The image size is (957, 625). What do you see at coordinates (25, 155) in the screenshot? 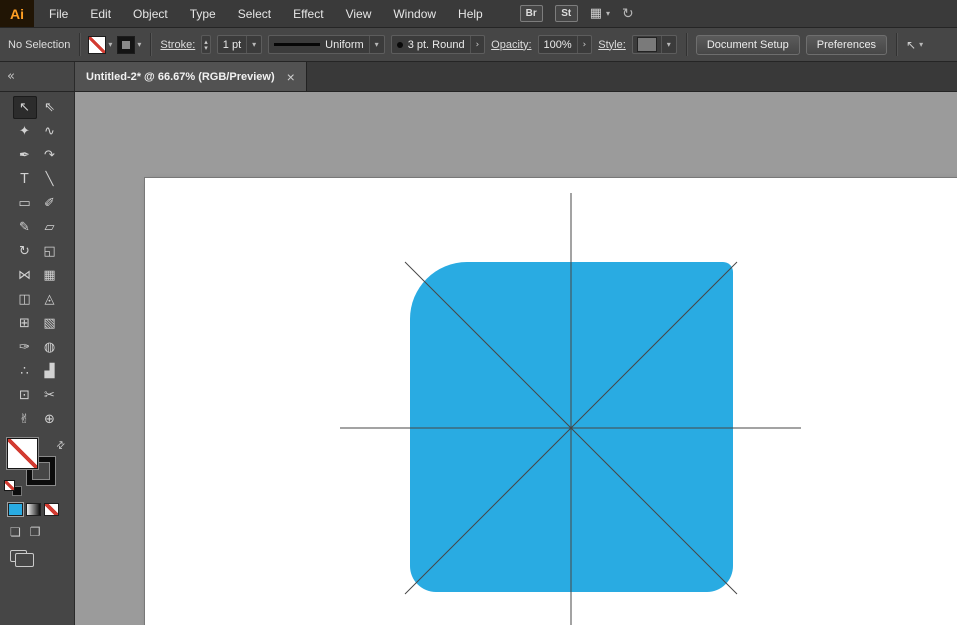
I see `pen-tool: ✒` at bounding box center [25, 155].